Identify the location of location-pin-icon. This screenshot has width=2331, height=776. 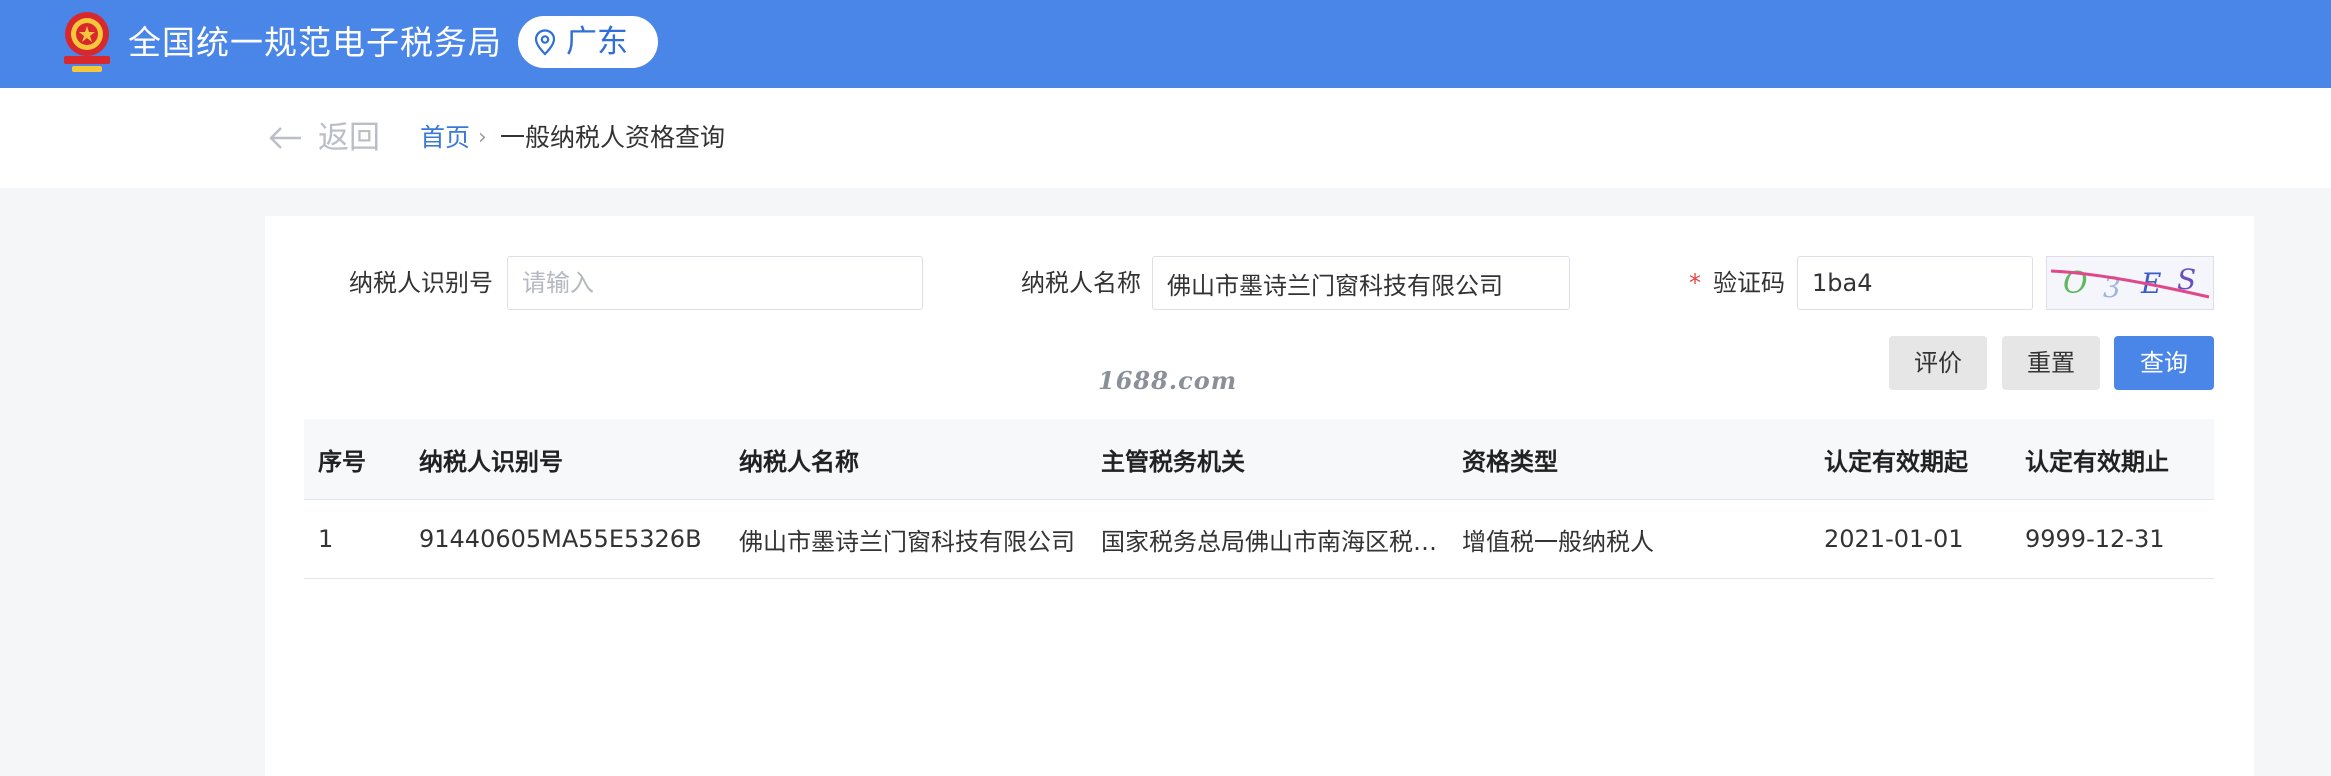
(545, 42).